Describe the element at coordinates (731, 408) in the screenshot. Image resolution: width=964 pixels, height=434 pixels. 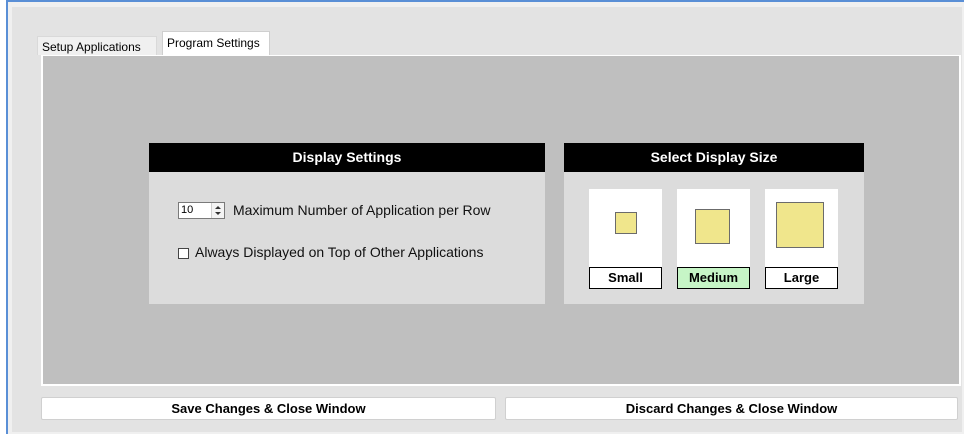
I see `discard-and-close-button: Discard Changes & Close Window` at that location.